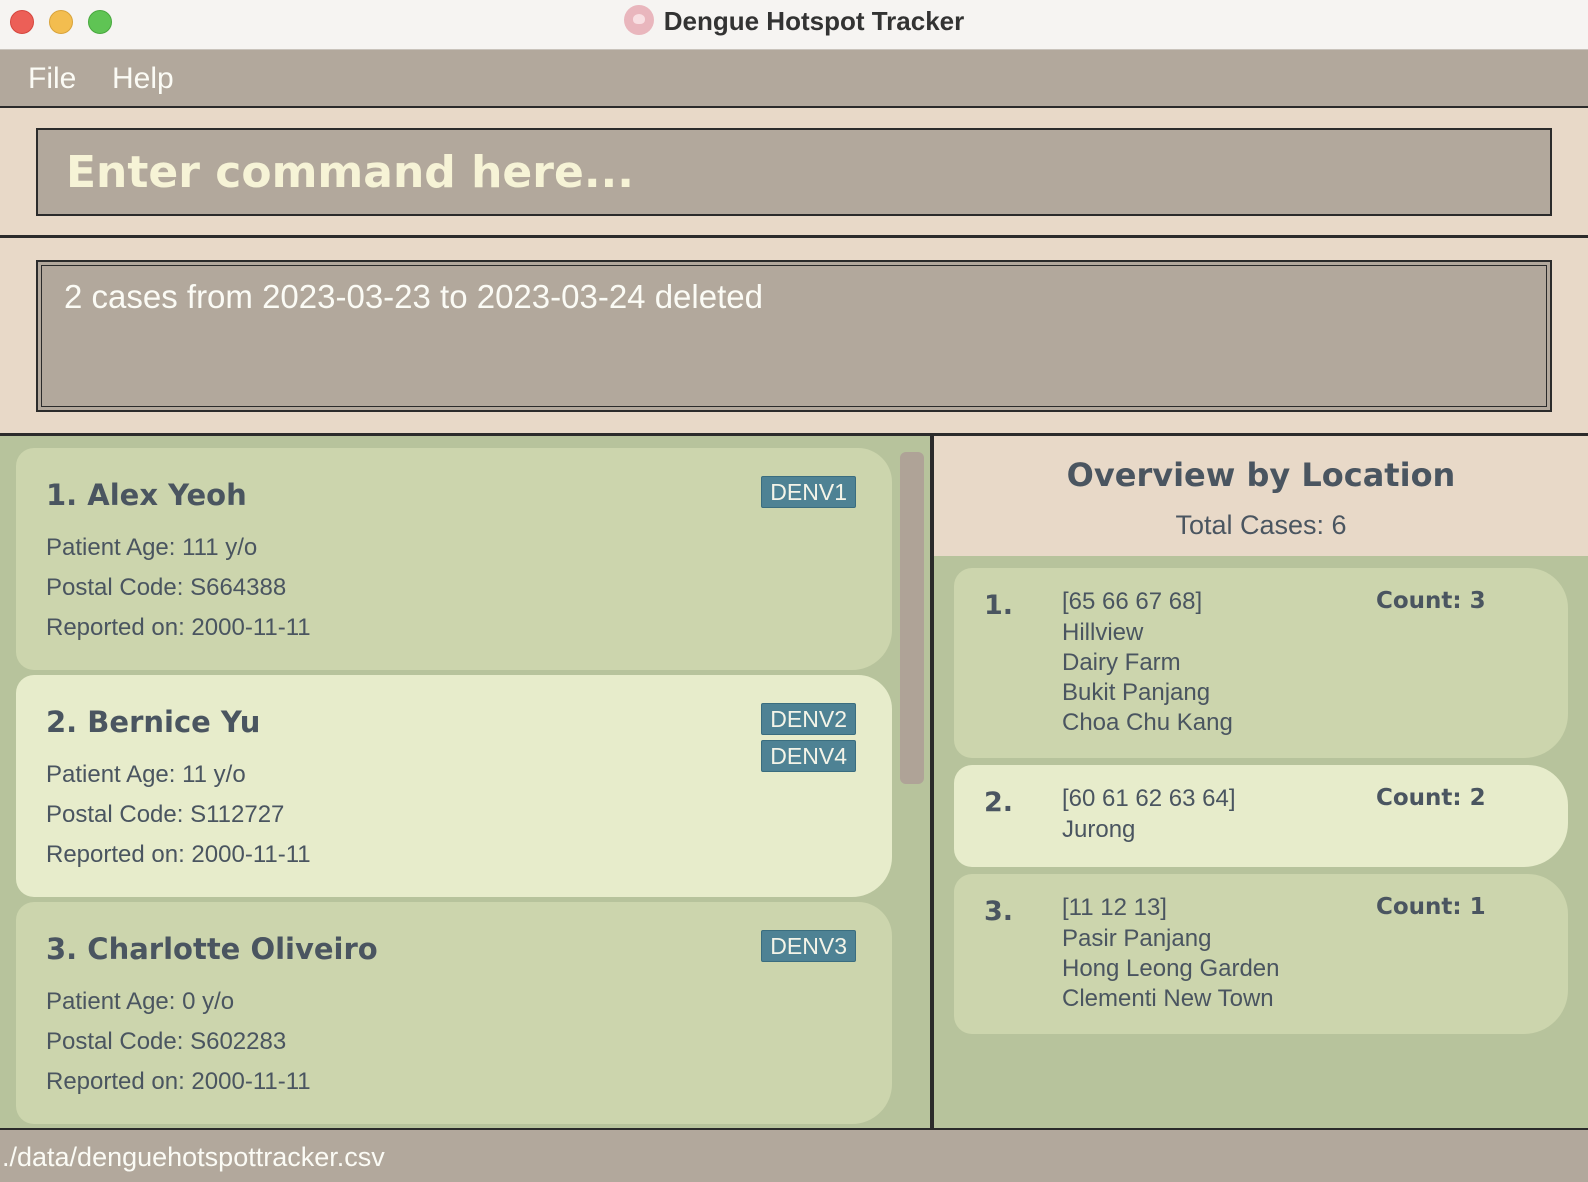 This screenshot has height=1182, width=1588. Describe the element at coordinates (1132, 601) in the screenshot. I see `location-postal-prefixes: [65 66 67 68]` at that location.